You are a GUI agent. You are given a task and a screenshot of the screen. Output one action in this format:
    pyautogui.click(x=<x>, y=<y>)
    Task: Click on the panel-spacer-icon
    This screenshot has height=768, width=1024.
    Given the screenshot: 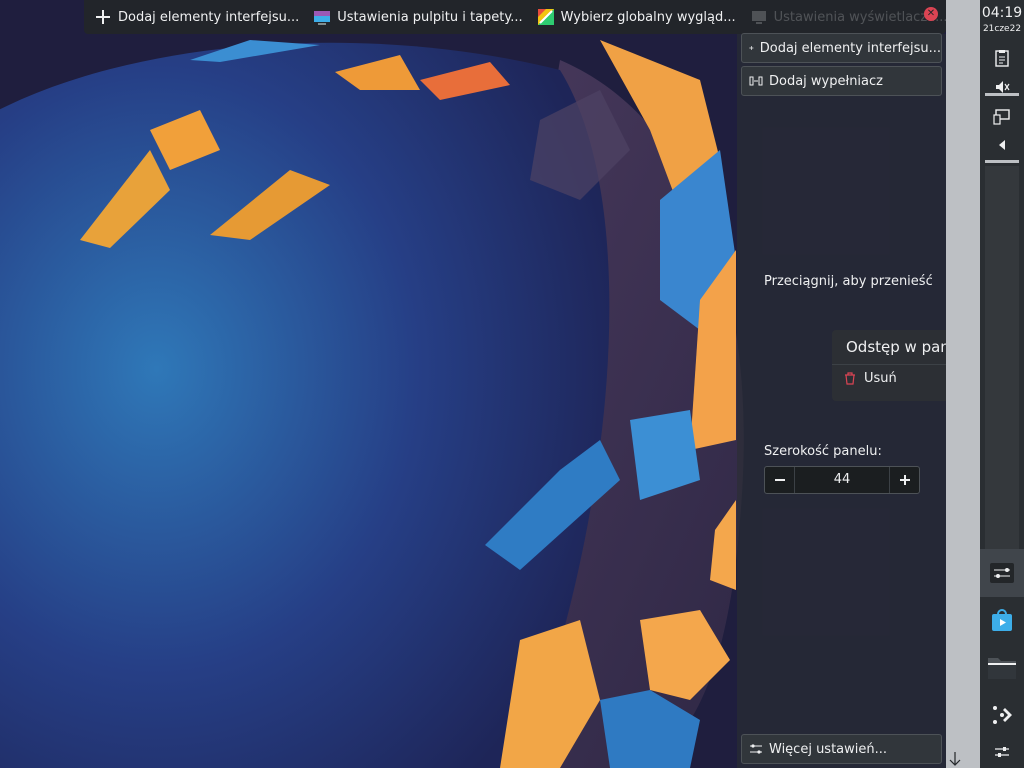 What is the action you would take?
    pyautogui.click(x=1002, y=573)
    